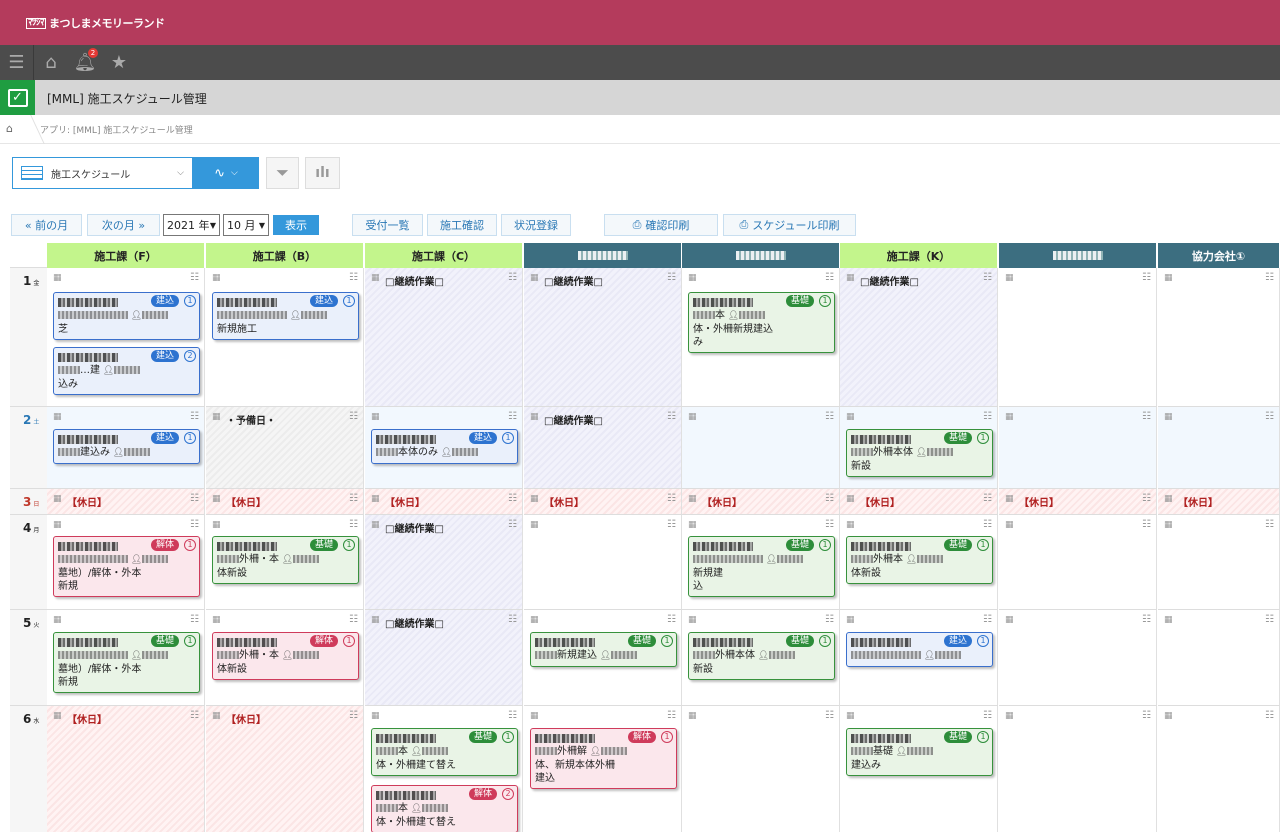 The image size is (1280, 832). I want to click on schedule-cell: ▦ 【休日】, so click(1219, 502).